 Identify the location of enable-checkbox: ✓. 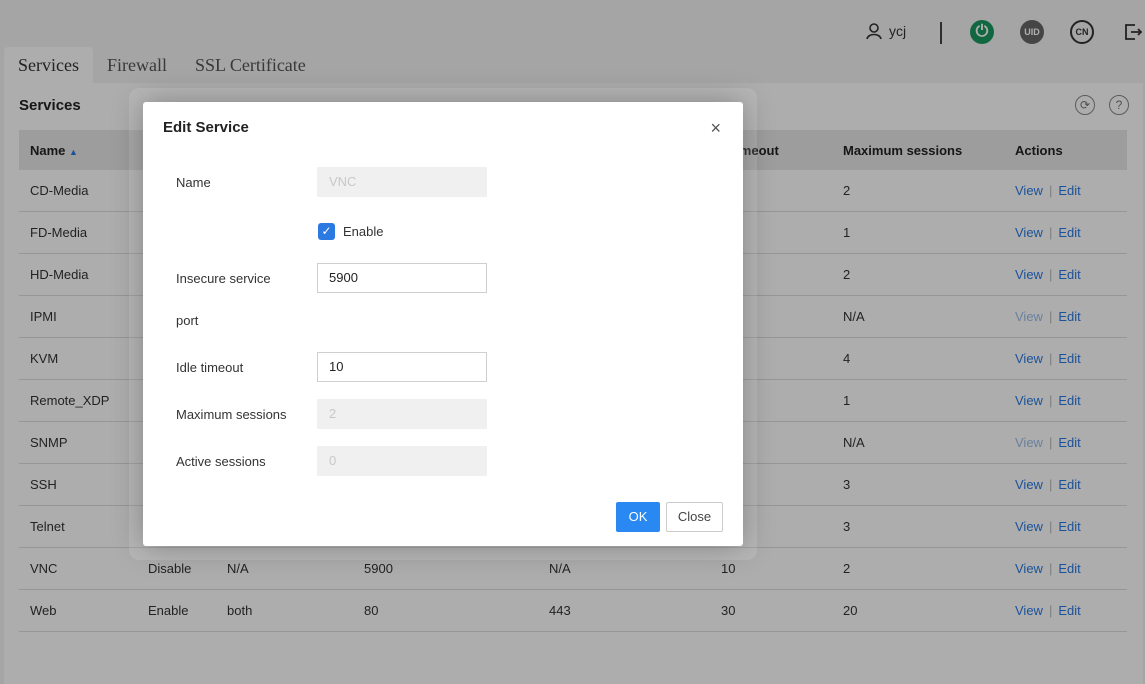
(326, 231).